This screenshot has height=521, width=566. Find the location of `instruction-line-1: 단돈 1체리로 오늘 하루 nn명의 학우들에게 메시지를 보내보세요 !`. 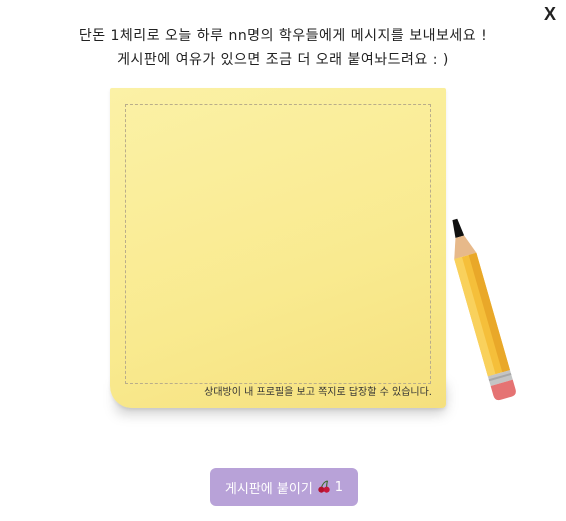

instruction-line-1: 단돈 1체리로 오늘 하루 nn명의 학우들에게 메시지를 보내보세요 ! is located at coordinates (283, 36).